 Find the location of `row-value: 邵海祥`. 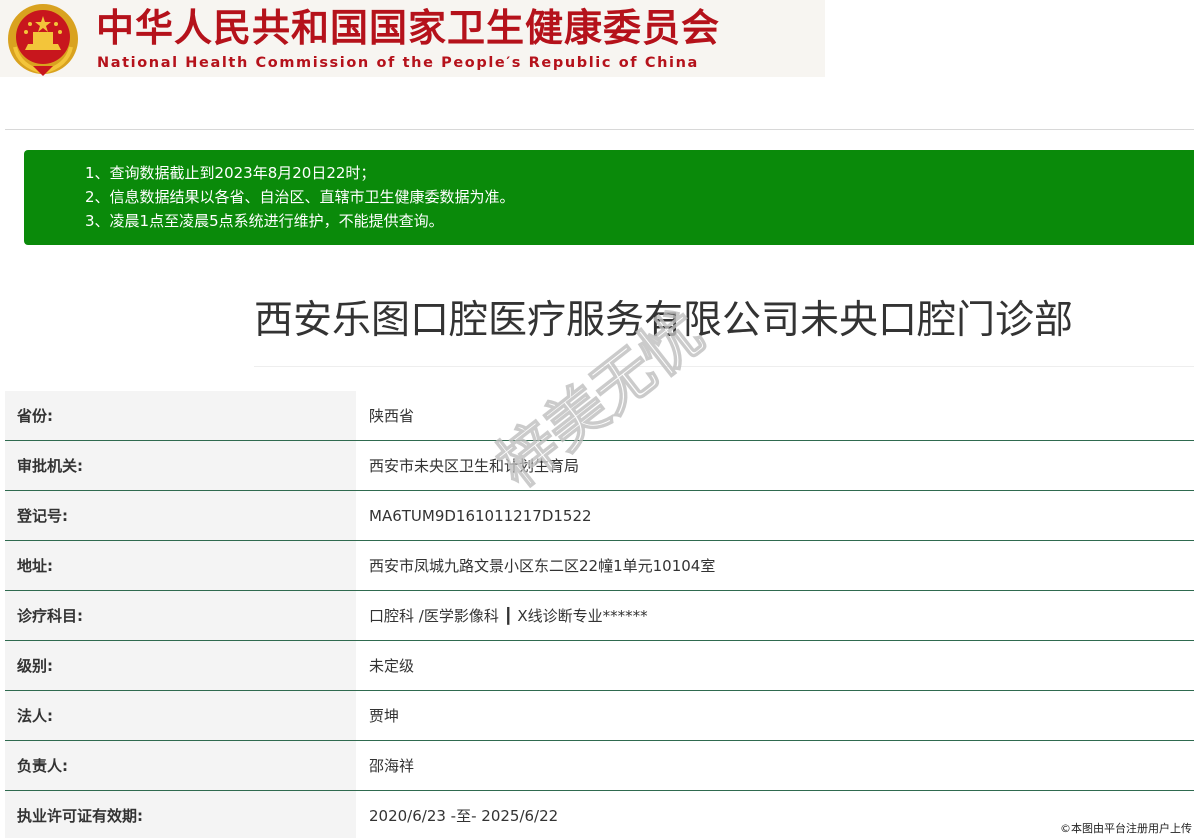

row-value: 邵海祥 is located at coordinates (775, 765).